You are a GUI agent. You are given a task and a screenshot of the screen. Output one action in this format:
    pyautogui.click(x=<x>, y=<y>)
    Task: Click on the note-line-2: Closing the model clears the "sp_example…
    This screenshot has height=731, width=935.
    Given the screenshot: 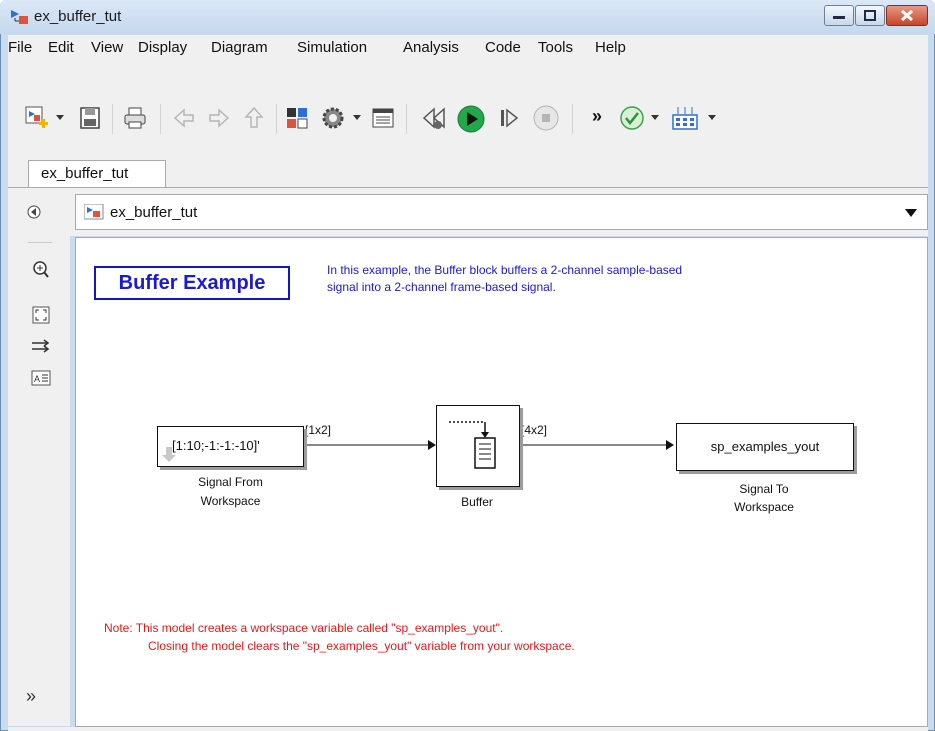 What is the action you would take?
    pyautogui.click(x=361, y=646)
    